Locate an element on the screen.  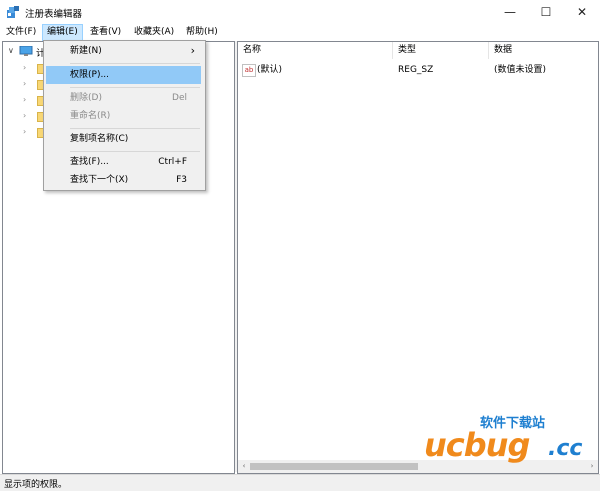
minimize-icon: — is located at coordinates (510, 12).